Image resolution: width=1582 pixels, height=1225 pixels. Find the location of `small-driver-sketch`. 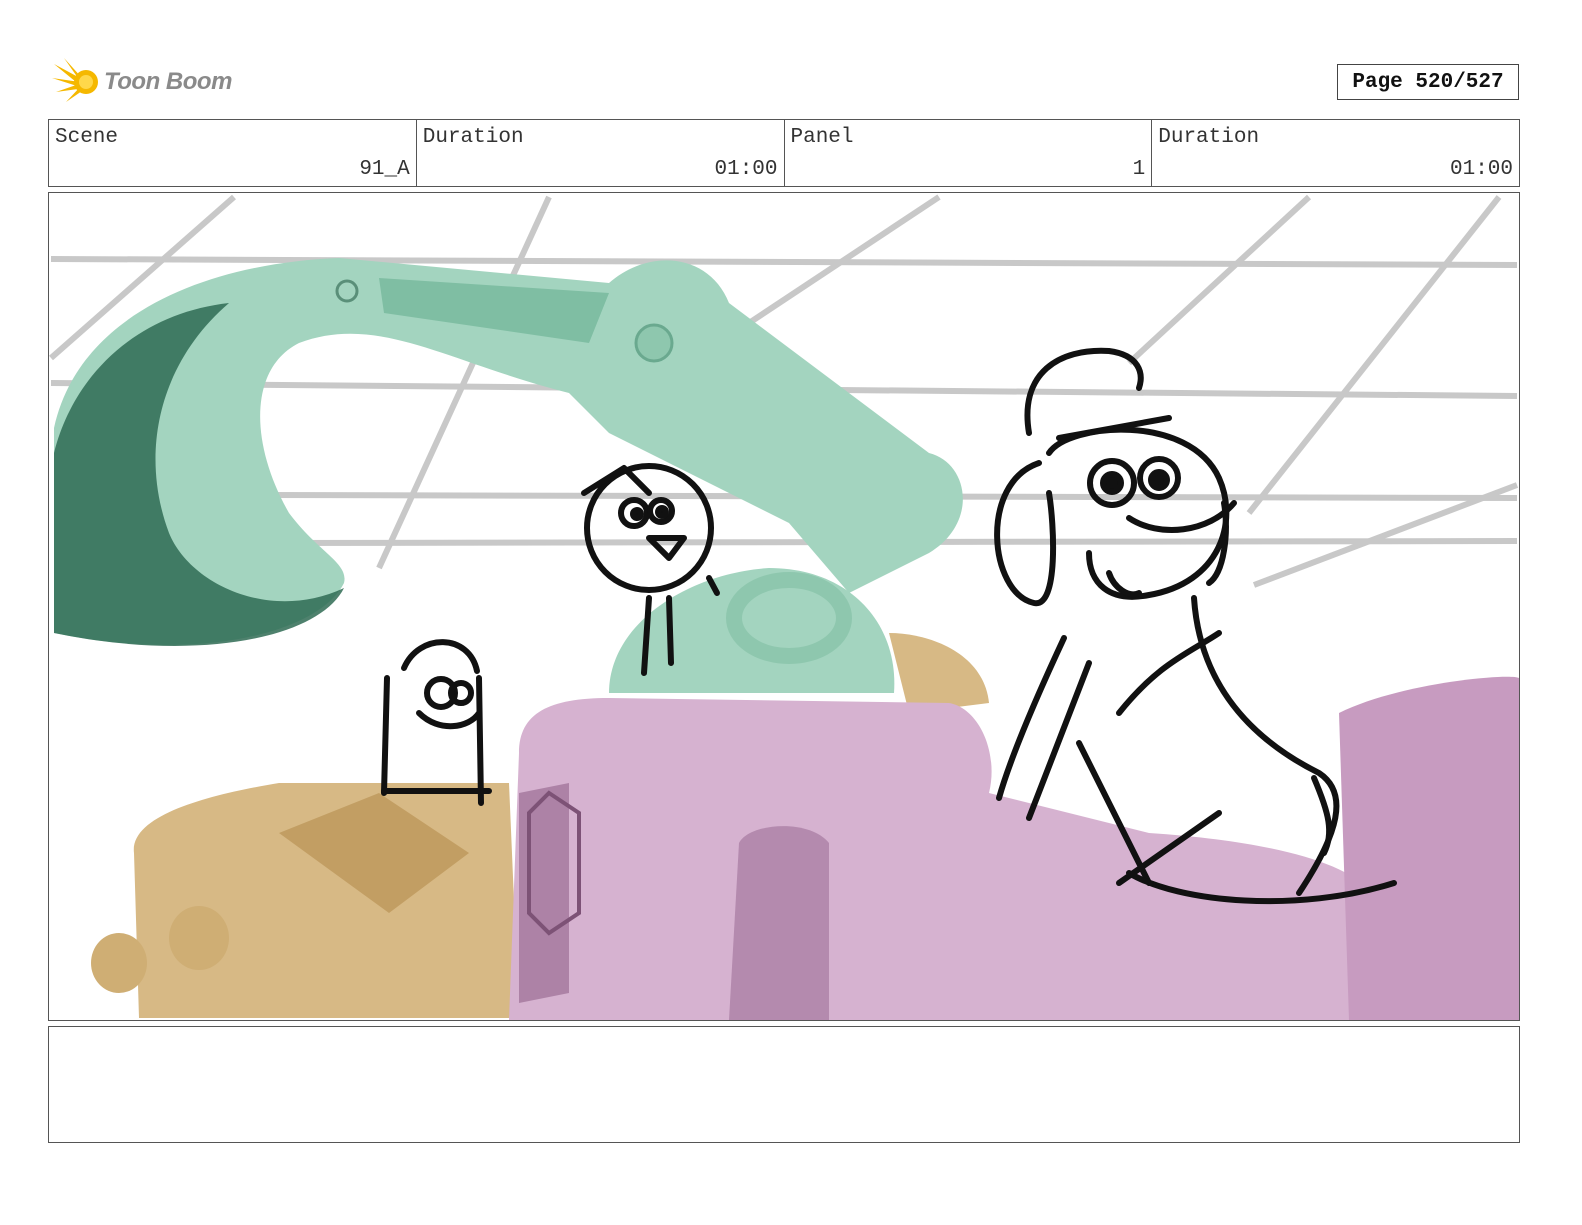

small-driver-sketch is located at coordinates (436, 722).